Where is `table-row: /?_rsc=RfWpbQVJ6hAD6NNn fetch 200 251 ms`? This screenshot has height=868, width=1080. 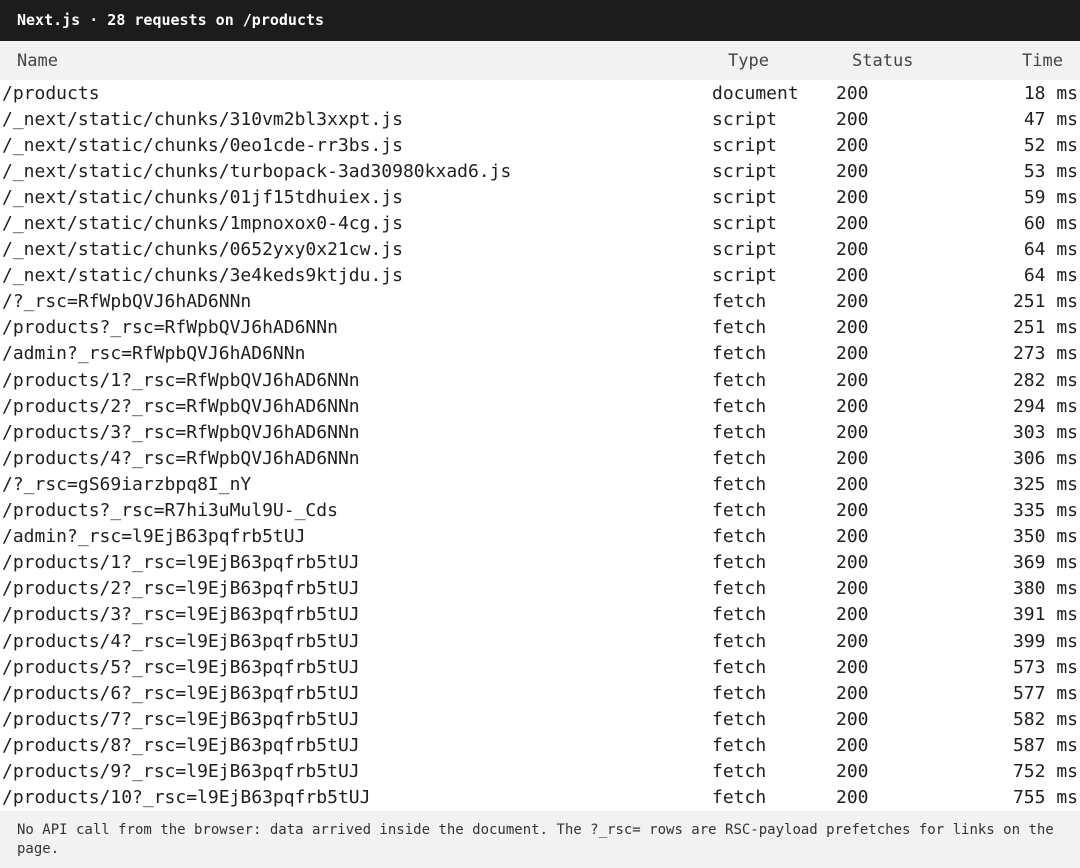
table-row: /?_rsc=RfWpbQVJ6hAD6NNn fetch 200 251 ms is located at coordinates (540, 302).